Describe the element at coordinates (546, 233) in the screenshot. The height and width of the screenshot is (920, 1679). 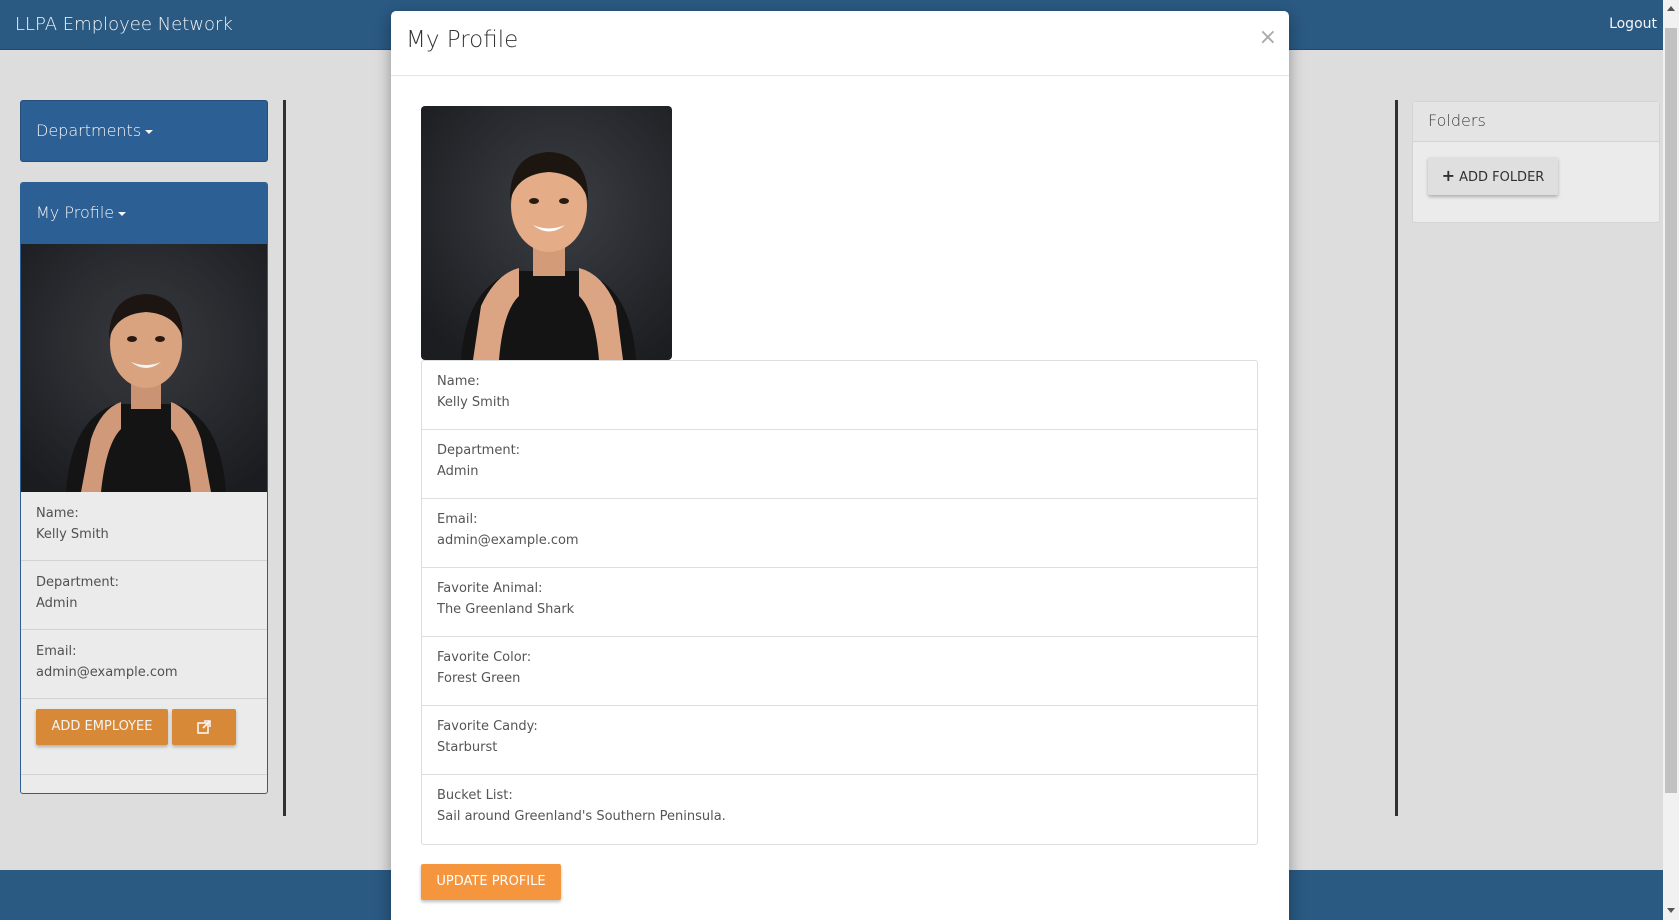
I see `profile-photo` at that location.